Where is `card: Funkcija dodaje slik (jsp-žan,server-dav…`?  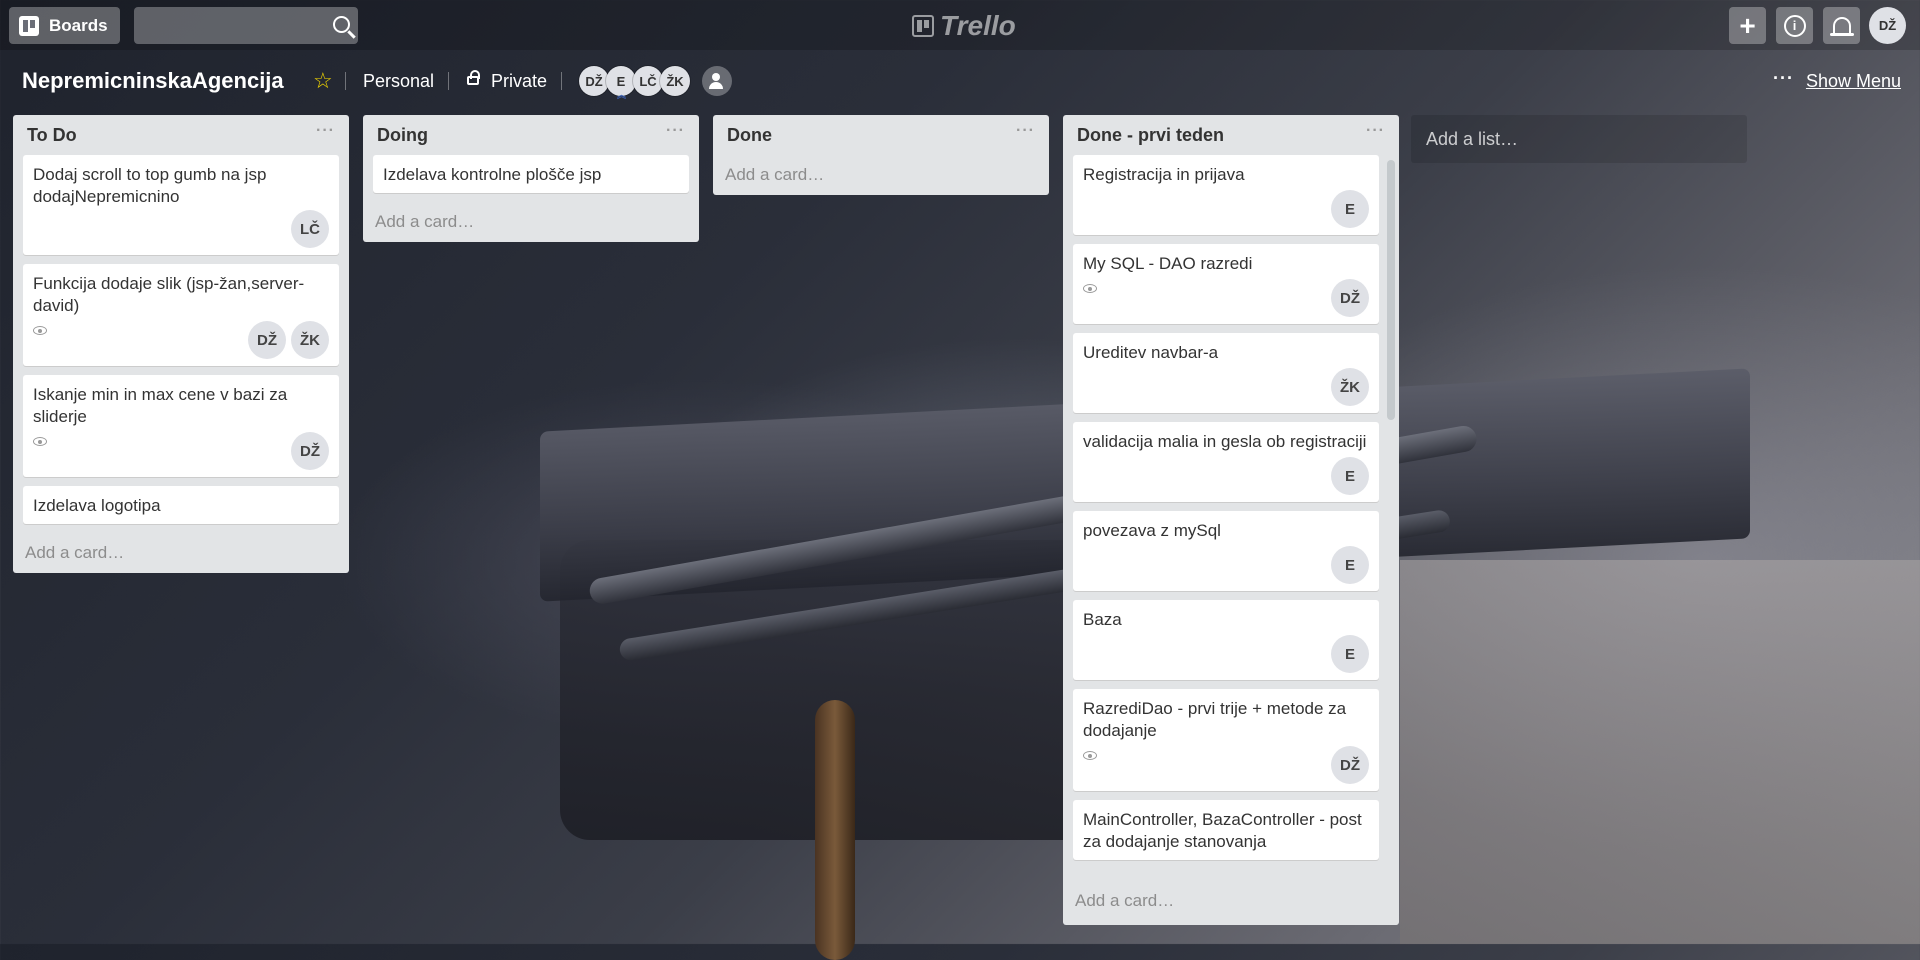
card: Funkcija dodaje slik (jsp-žan,server-dav… is located at coordinates (181, 315).